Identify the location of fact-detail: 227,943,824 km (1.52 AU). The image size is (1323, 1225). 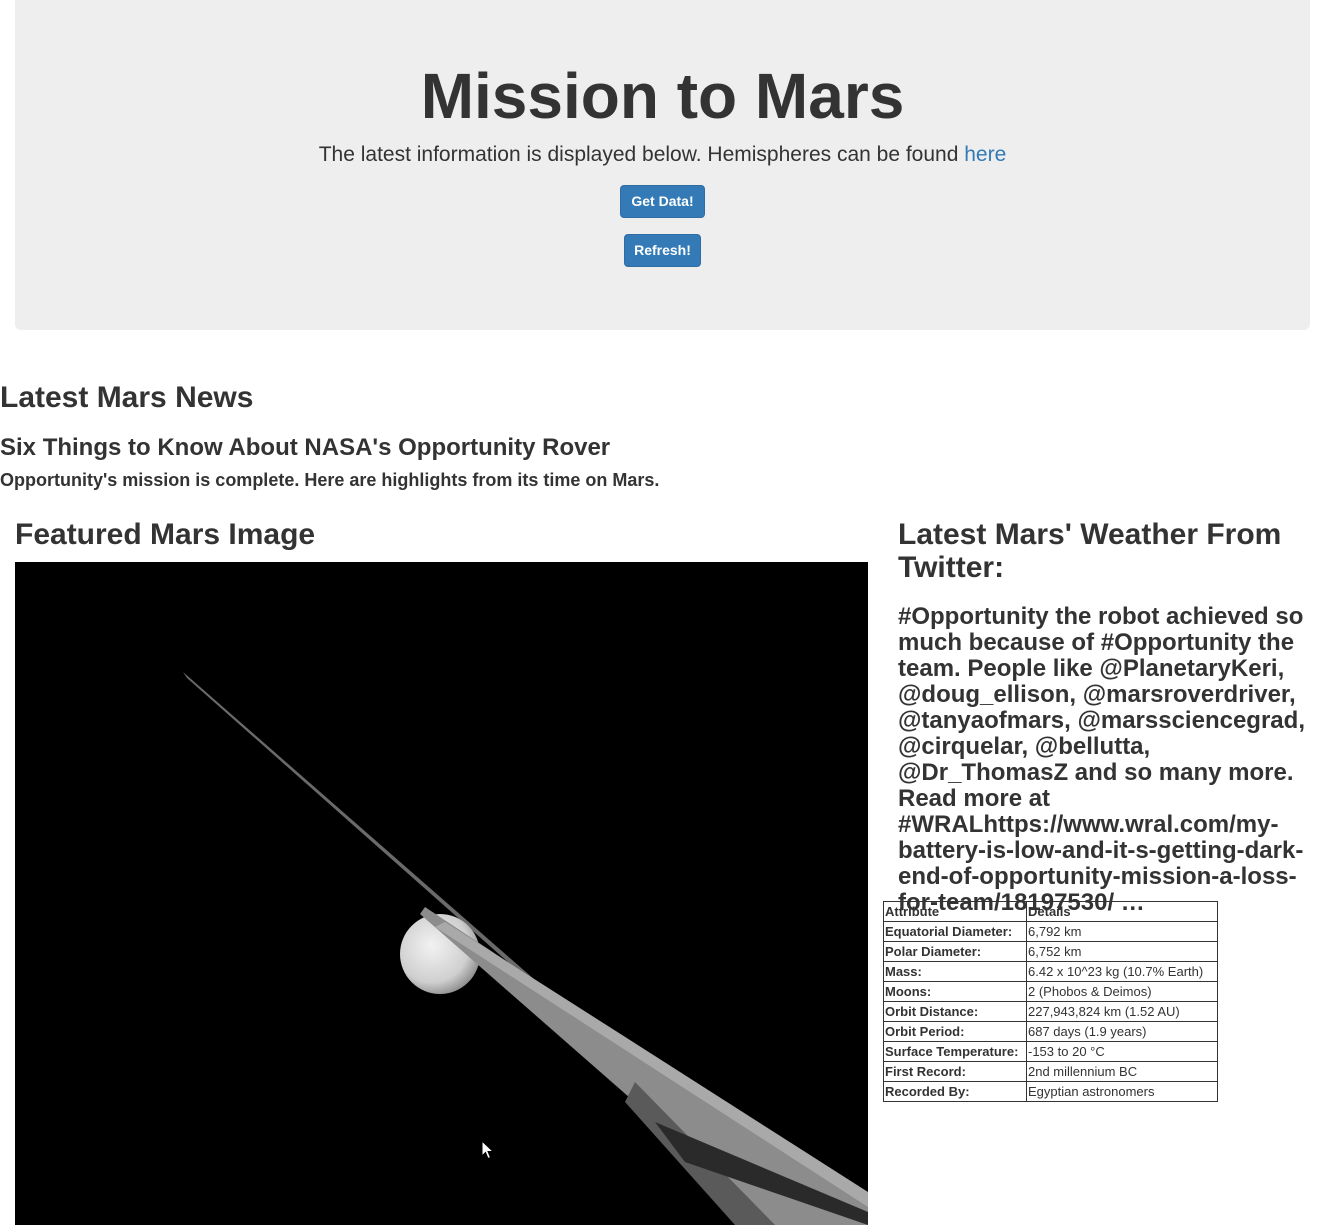
(1122, 1011).